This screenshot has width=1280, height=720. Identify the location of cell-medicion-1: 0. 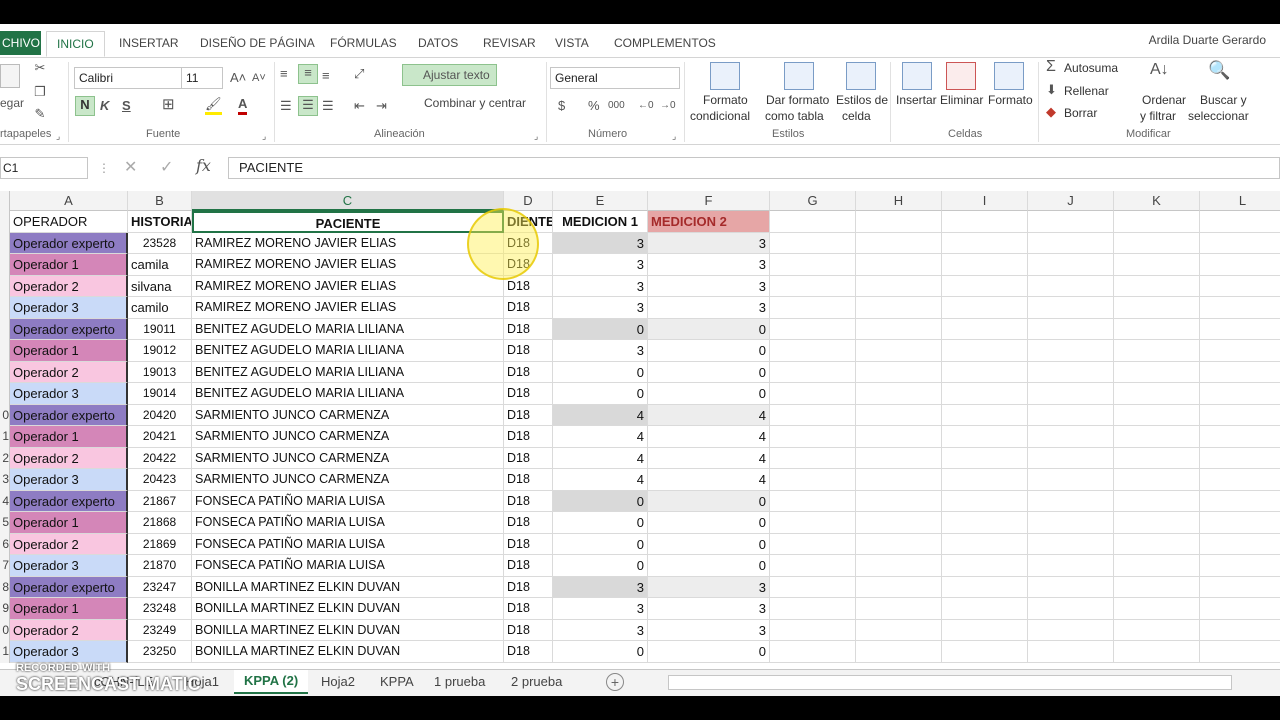
(600, 394).